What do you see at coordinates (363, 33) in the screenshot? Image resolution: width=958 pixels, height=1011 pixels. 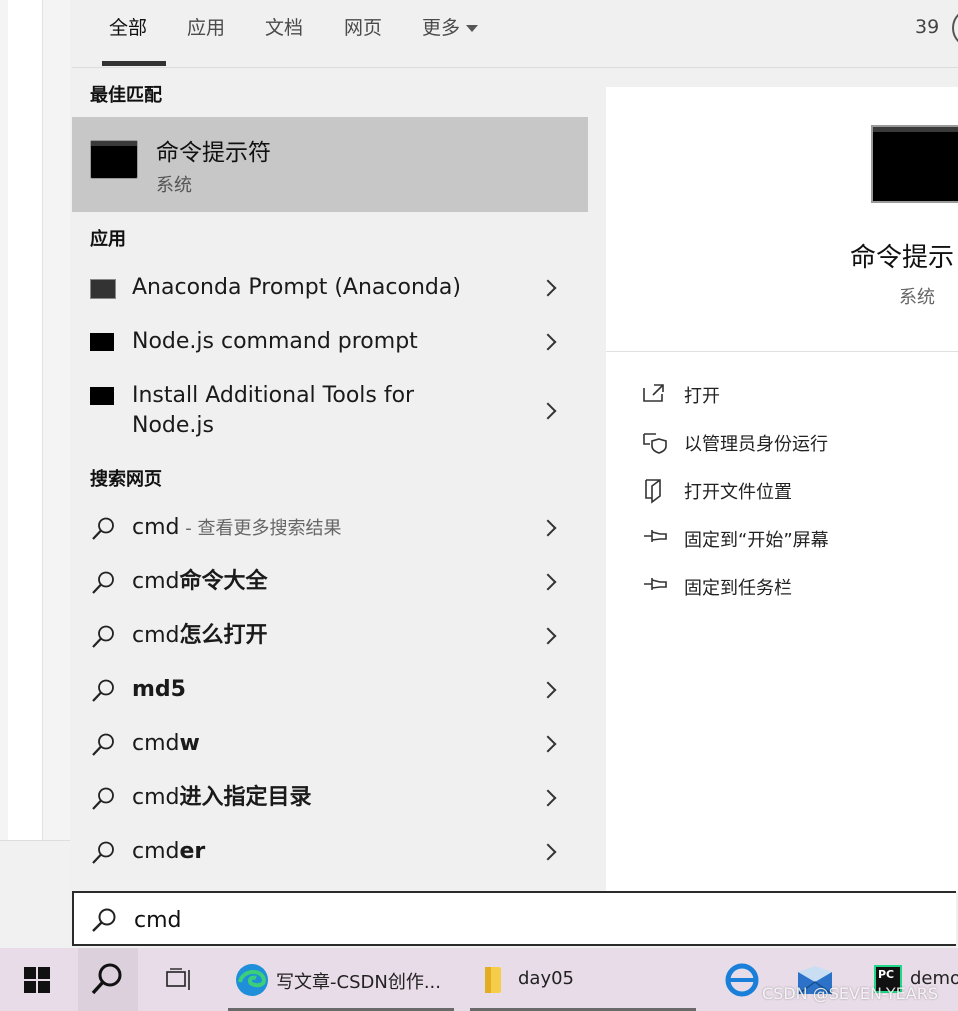 I see `tab-web: 网页` at bounding box center [363, 33].